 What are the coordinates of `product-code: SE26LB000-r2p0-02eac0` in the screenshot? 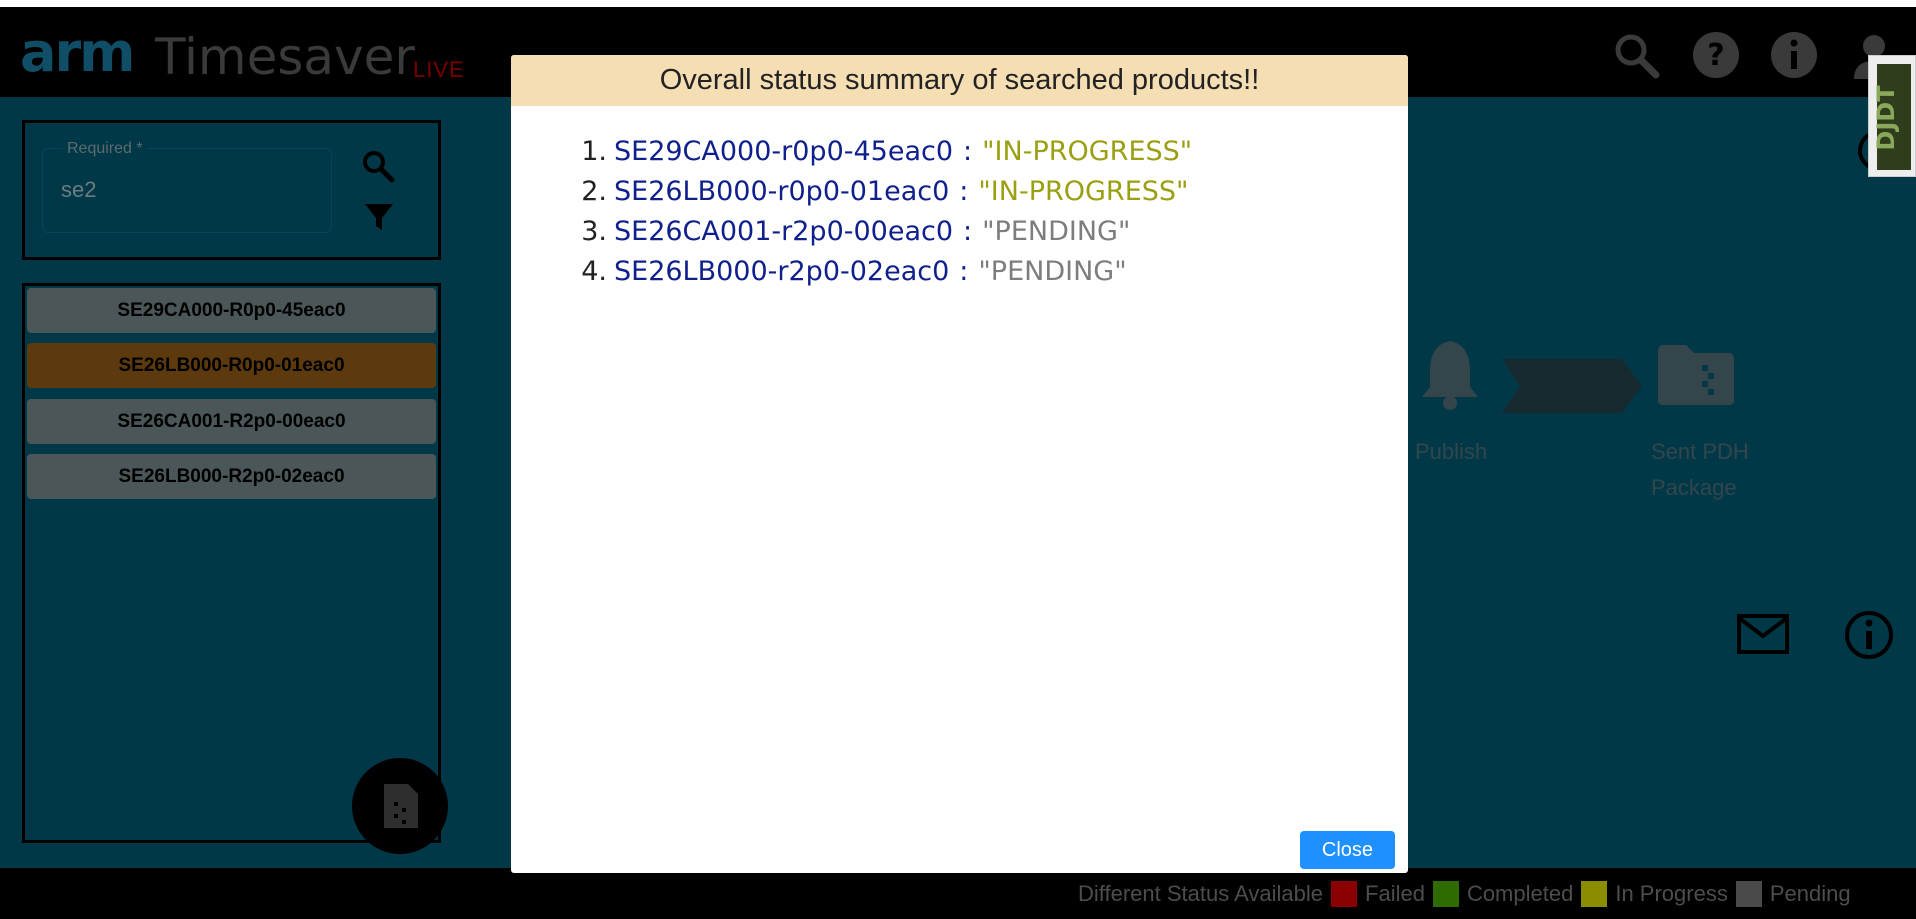 It's located at (782, 271).